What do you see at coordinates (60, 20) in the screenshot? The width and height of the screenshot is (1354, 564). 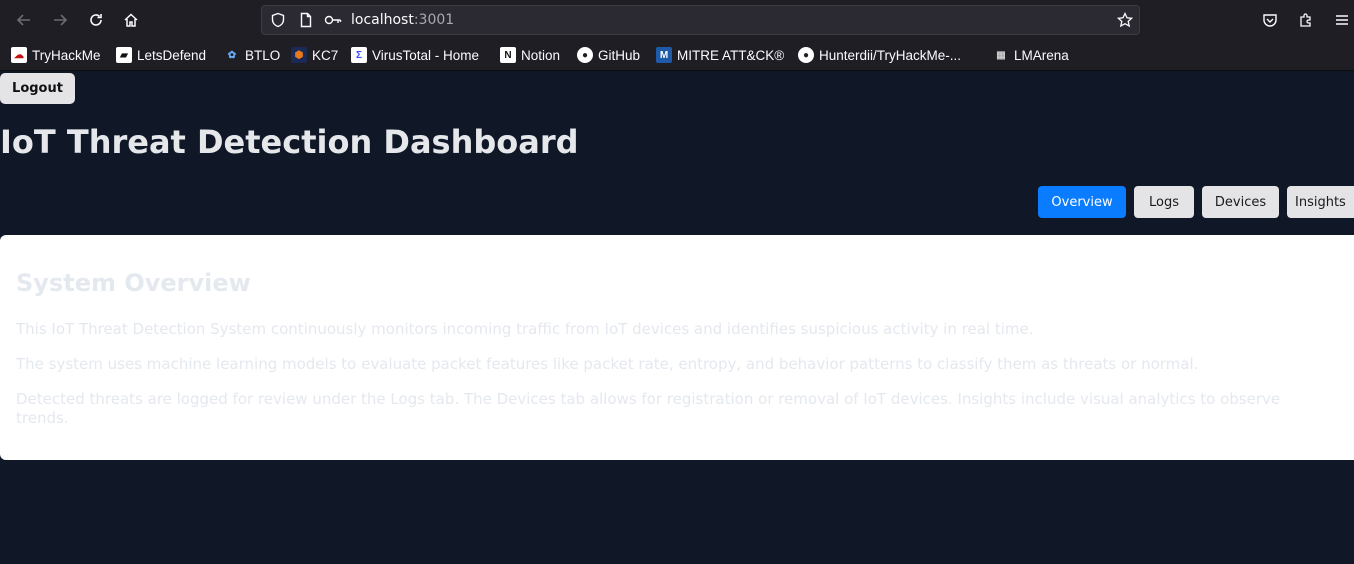 I see `forward-icon` at bounding box center [60, 20].